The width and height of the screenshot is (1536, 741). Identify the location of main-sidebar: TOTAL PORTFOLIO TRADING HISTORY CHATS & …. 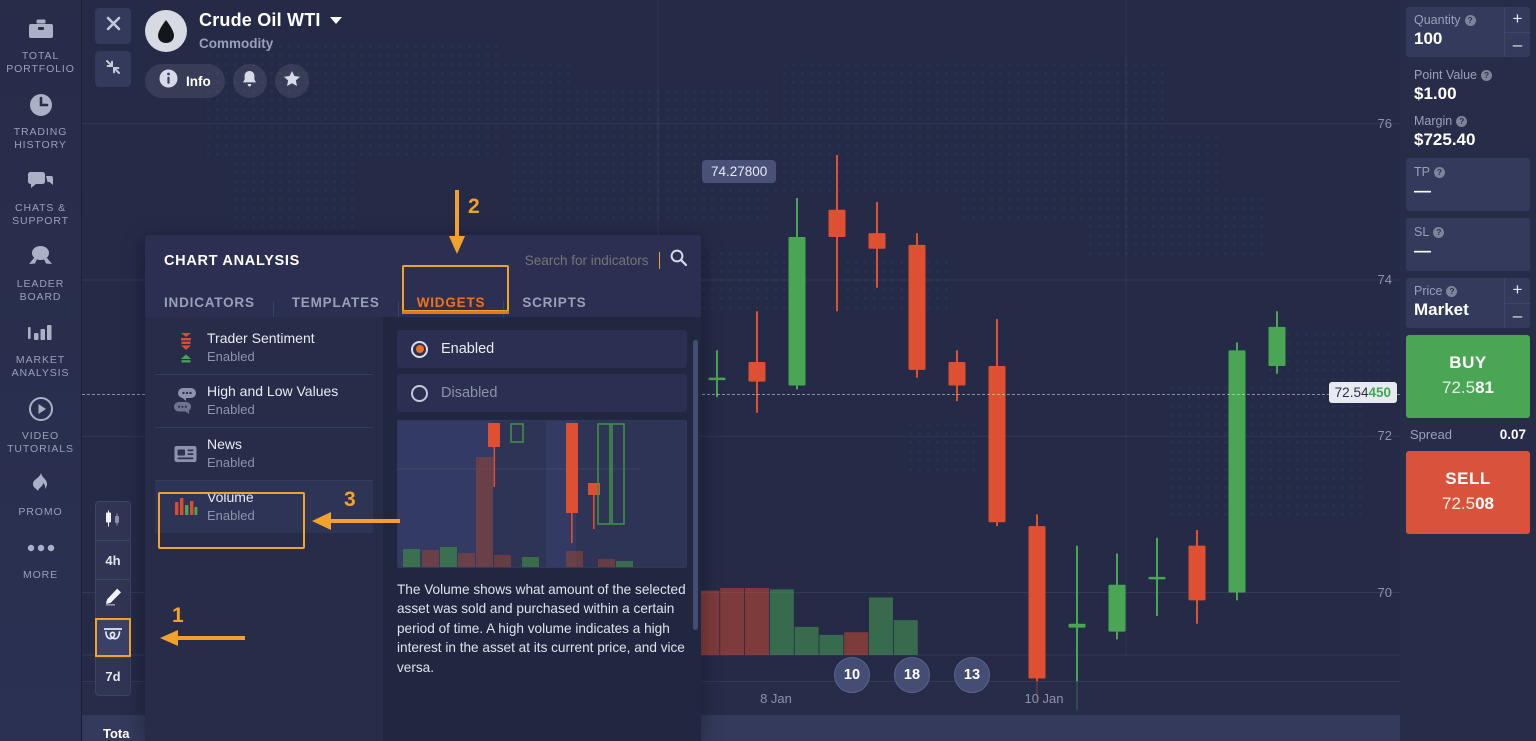
(41, 370).